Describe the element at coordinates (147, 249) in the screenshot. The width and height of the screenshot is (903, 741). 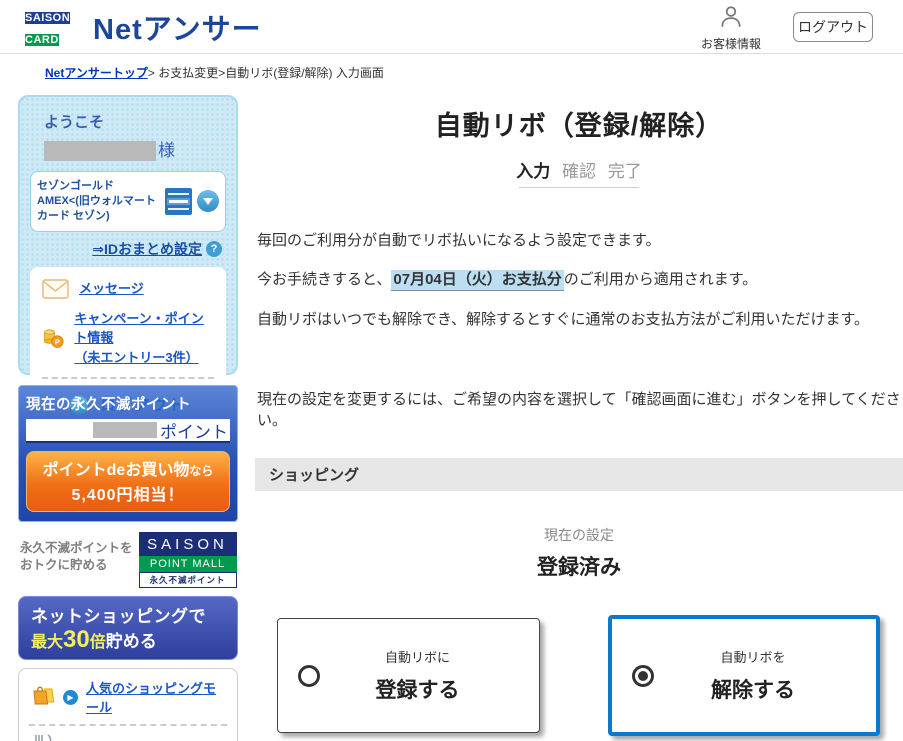
I see `id-settings-link: ⇒IDおまとめ設定` at that location.